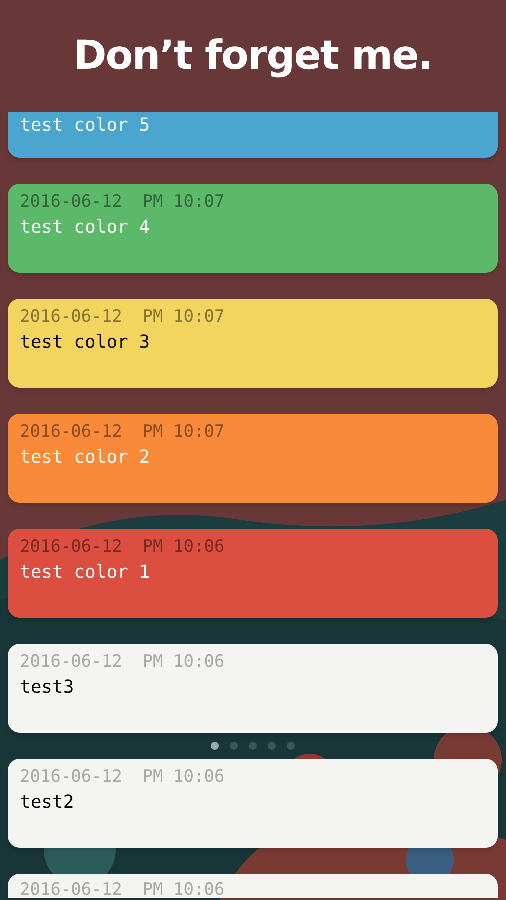 The width and height of the screenshot is (506, 900). I want to click on note-text: test color 1, so click(86, 573).